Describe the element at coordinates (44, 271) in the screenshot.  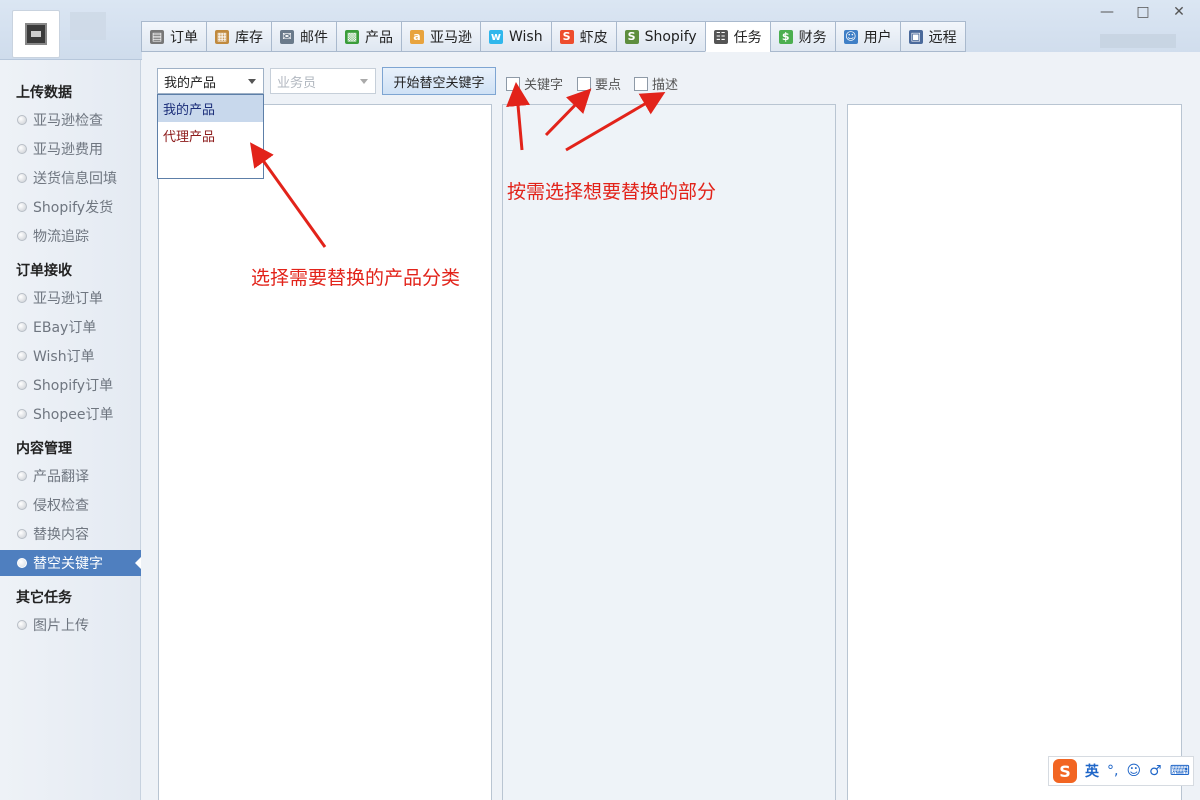
I see `sidebar-section-title: 订单接收` at that location.